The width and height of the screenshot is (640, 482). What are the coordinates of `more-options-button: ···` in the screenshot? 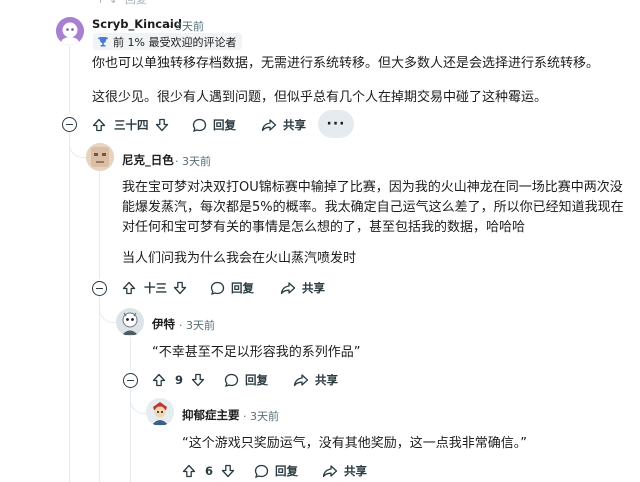 It's located at (336, 124).